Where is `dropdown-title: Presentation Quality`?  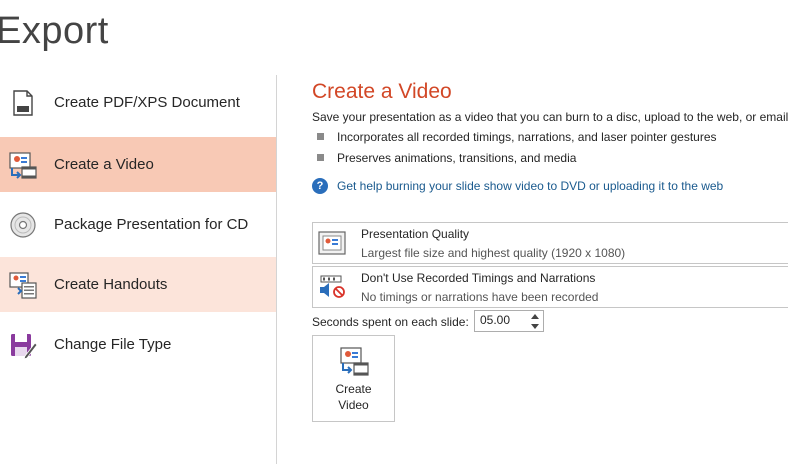
dropdown-title: Presentation Quality is located at coordinates (415, 234).